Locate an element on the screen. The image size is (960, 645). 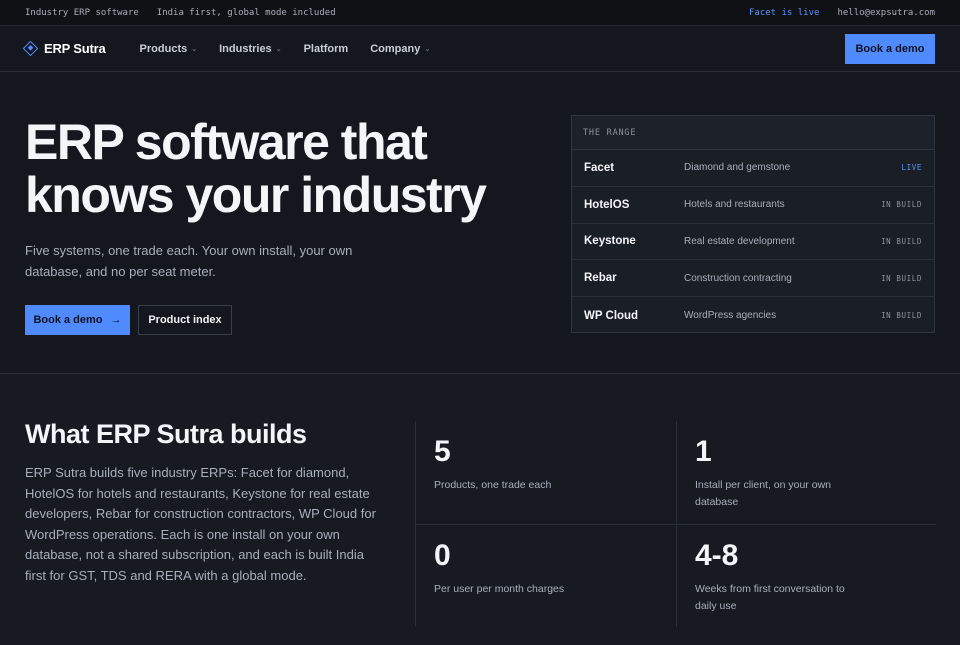
hero-title: ERP software that knows your industry is located at coordinates (285, 169).